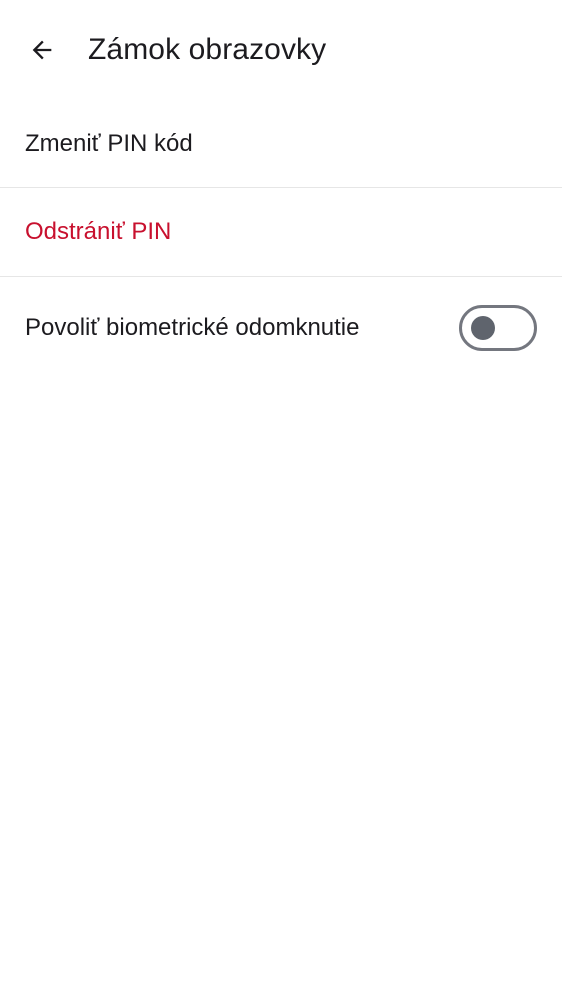 The width and height of the screenshot is (562, 1000). What do you see at coordinates (483, 327) in the screenshot?
I see `toggle-knob` at bounding box center [483, 327].